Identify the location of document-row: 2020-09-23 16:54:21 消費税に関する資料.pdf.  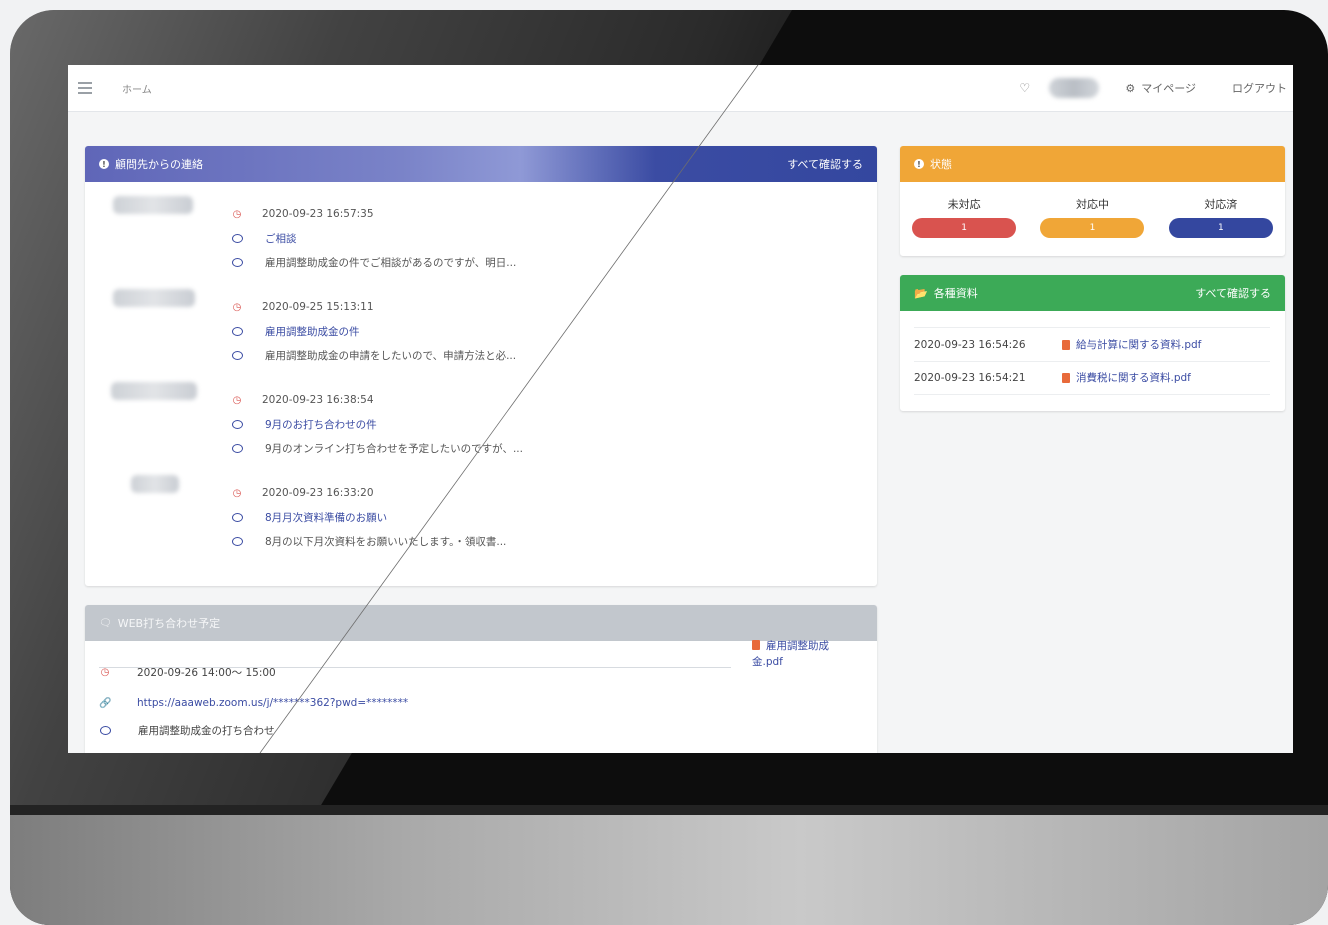
(1092, 378).